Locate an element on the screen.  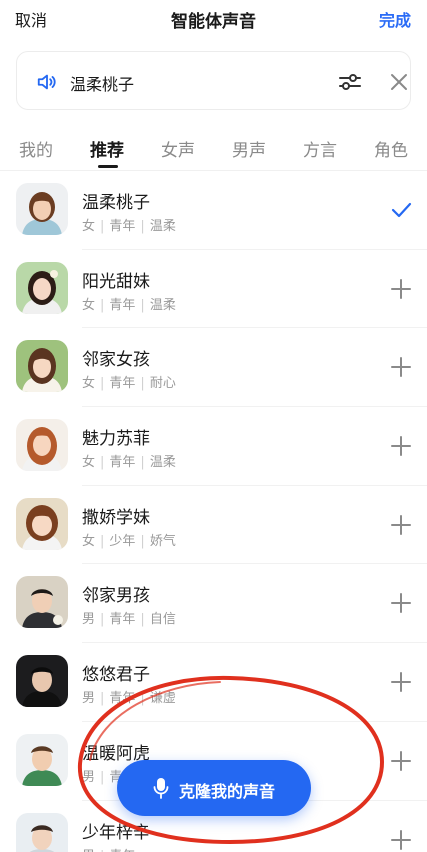
tab-male: 男声 is located at coordinates (249, 148).